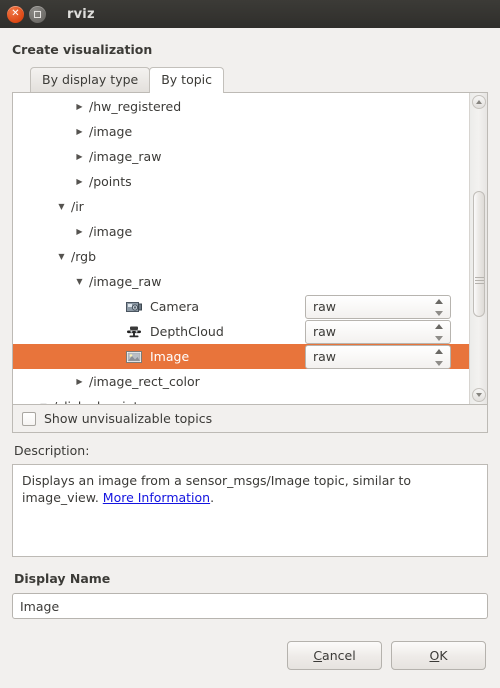 Image resolution: width=500 pixels, height=688 pixels. I want to click on tree-item-rgb: ▼/rgb, so click(250, 256).